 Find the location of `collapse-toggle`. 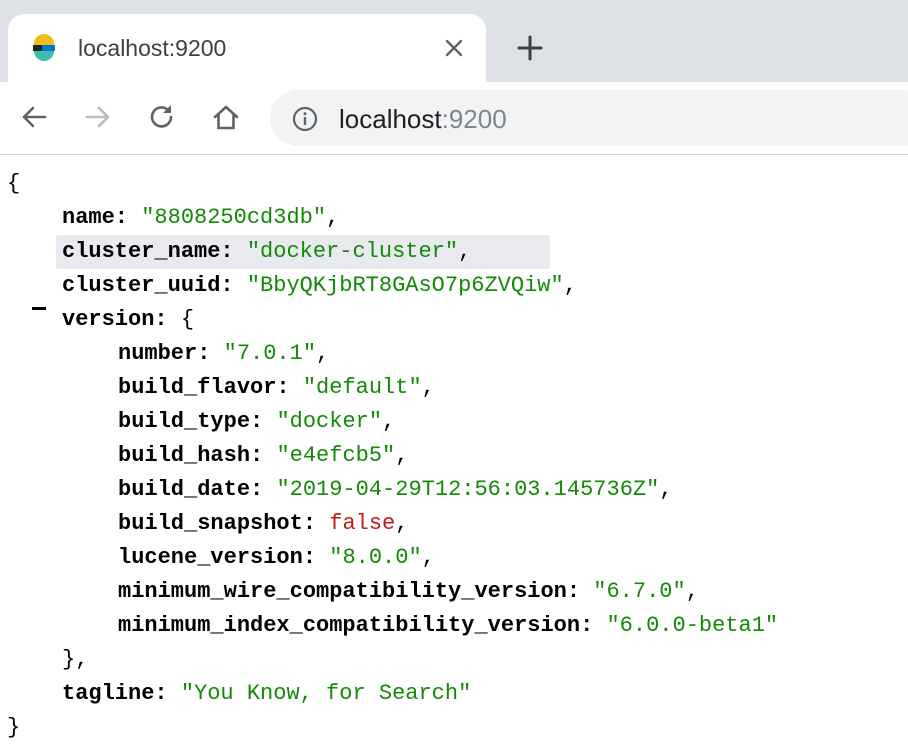

collapse-toggle is located at coordinates (39, 308).